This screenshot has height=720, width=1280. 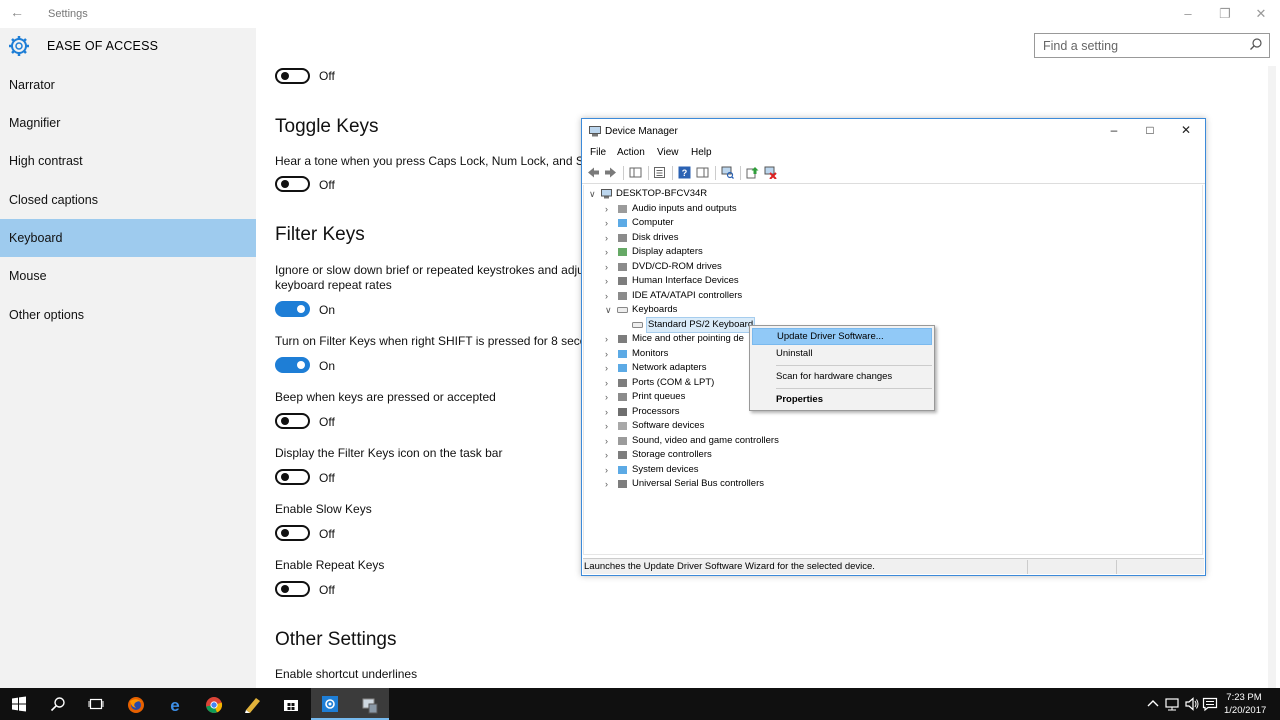 What do you see at coordinates (1261, 14) in the screenshot?
I see `close-icon: ✕` at bounding box center [1261, 14].